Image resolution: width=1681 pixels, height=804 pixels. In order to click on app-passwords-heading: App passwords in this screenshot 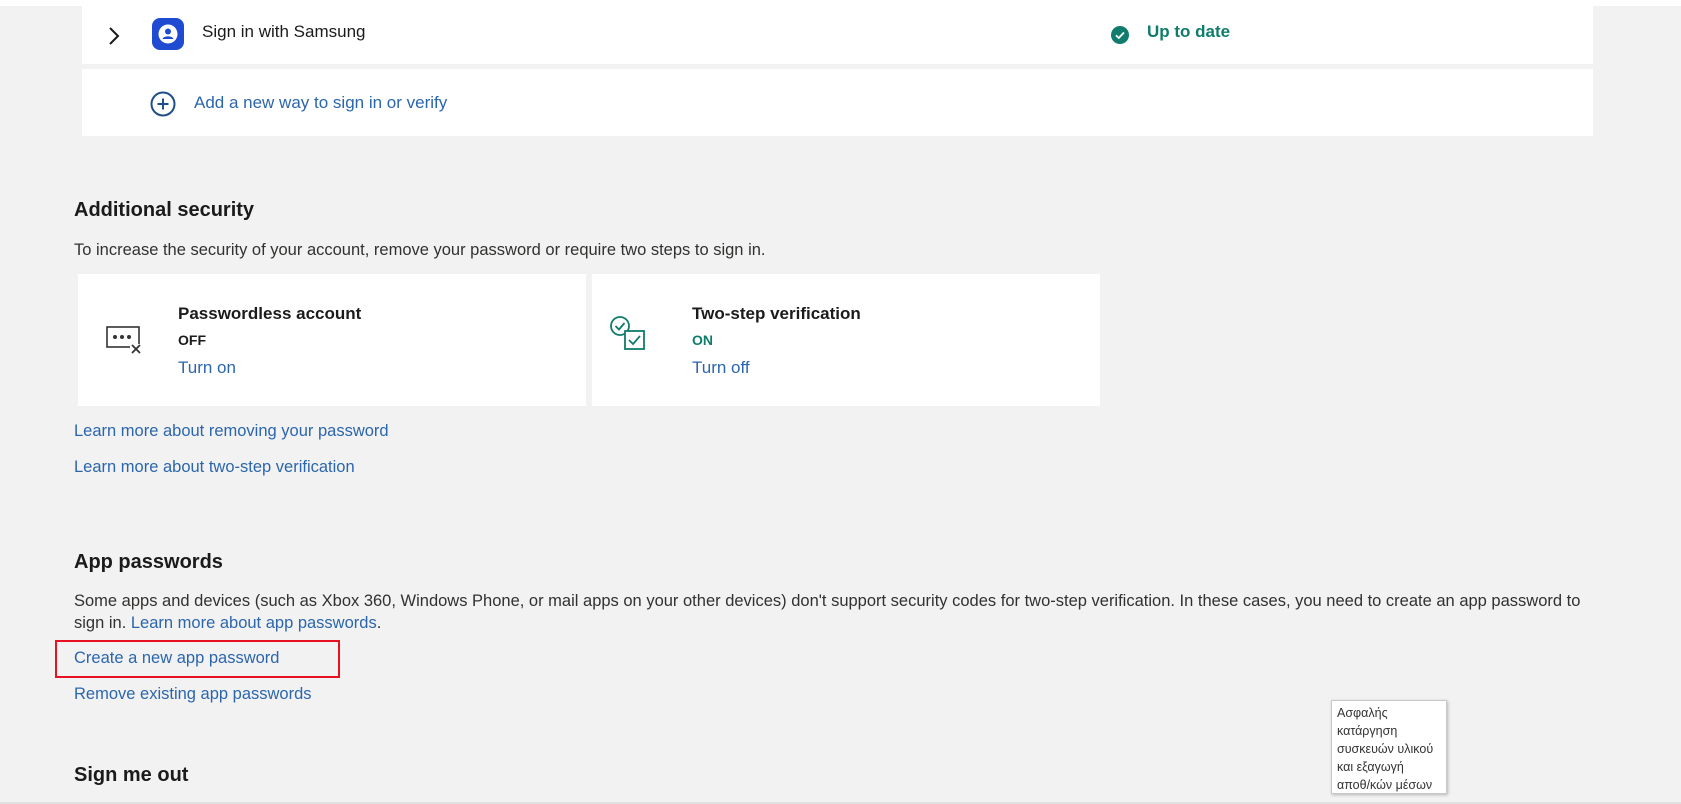, I will do `click(148, 562)`.